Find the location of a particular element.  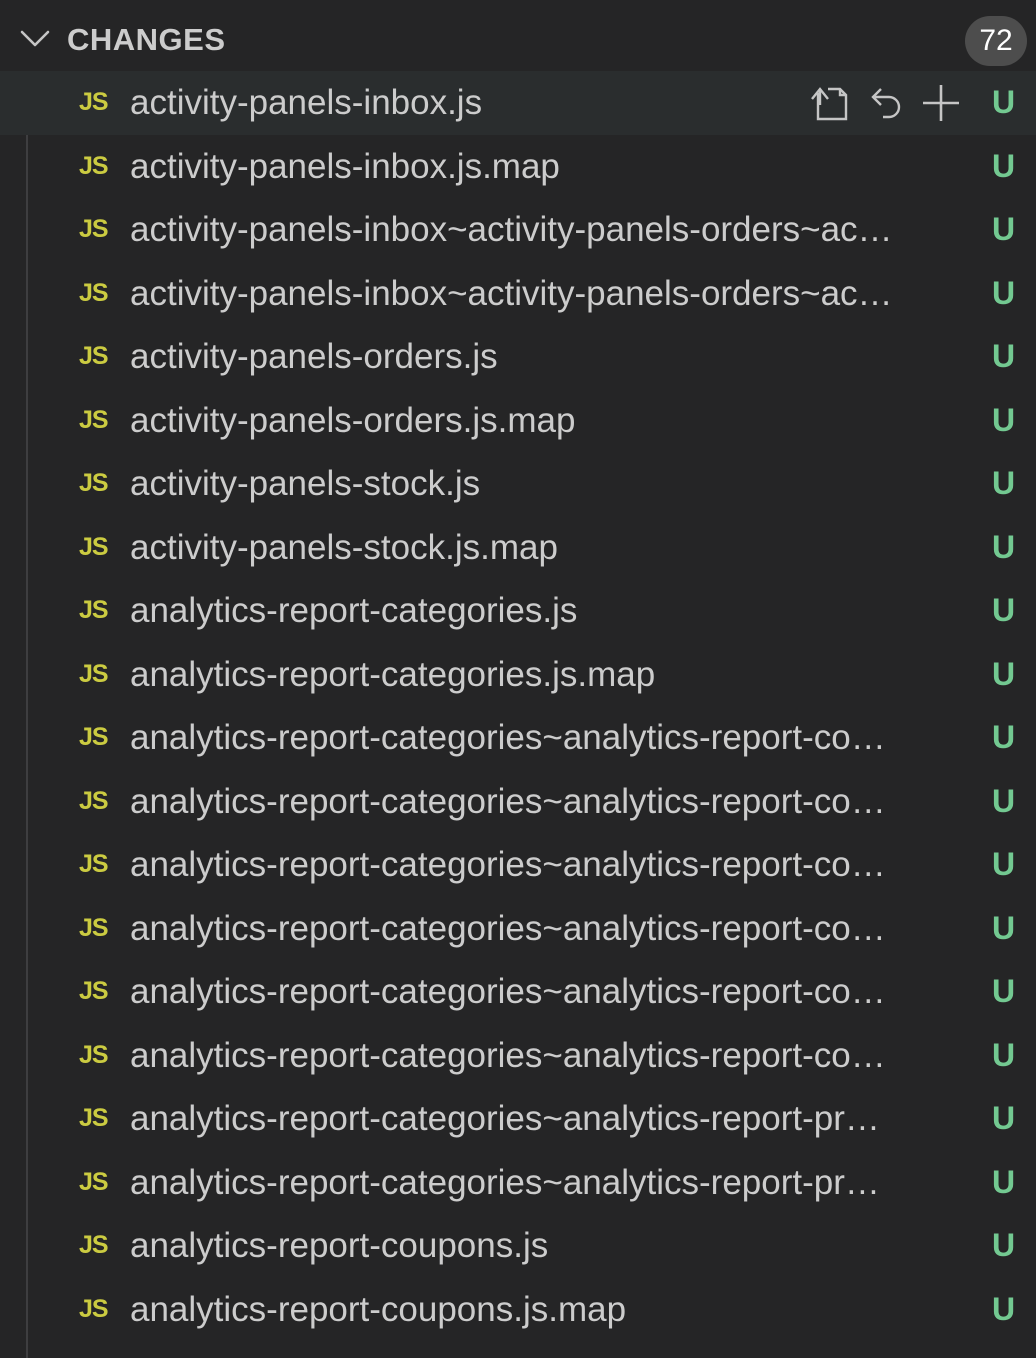

chevron-down-icon is located at coordinates (35, 39).